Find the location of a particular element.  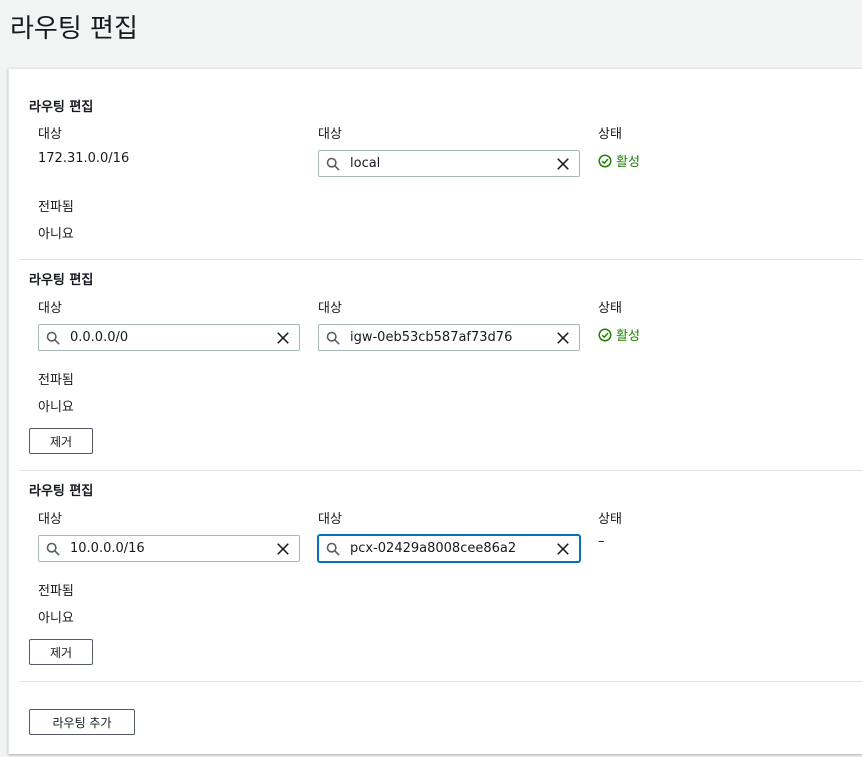

add-route-button: 라우팅 추가 is located at coordinates (82, 722).